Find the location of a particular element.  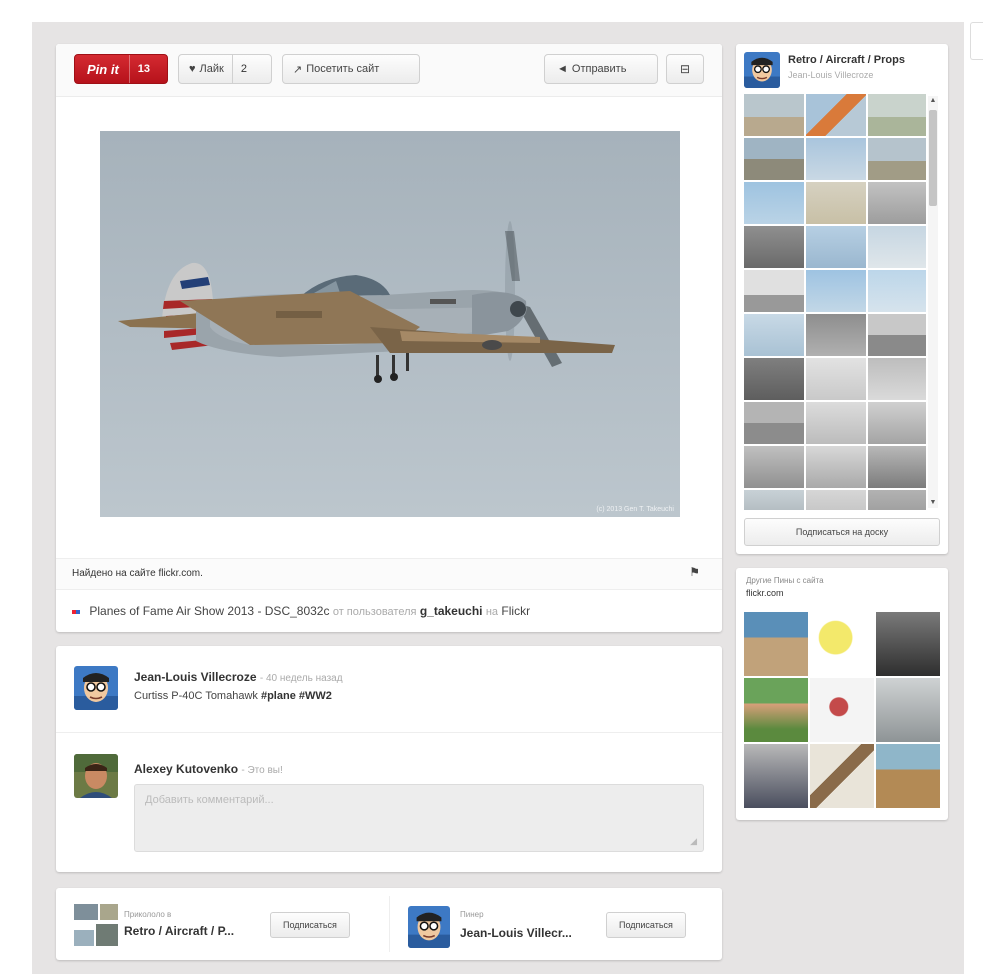

board-thumbnails is located at coordinates (96, 925).